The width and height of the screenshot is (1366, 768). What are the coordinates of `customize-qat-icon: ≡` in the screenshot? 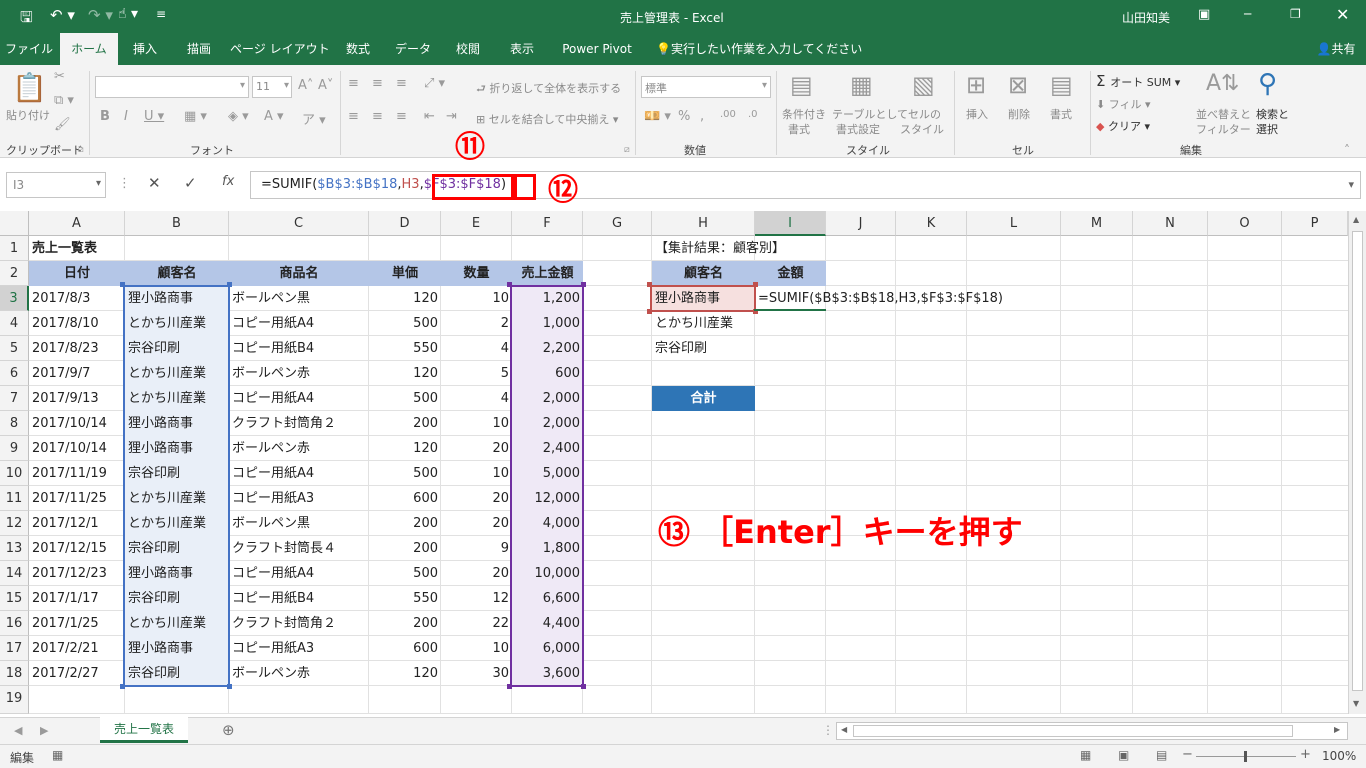 It's located at (161, 14).